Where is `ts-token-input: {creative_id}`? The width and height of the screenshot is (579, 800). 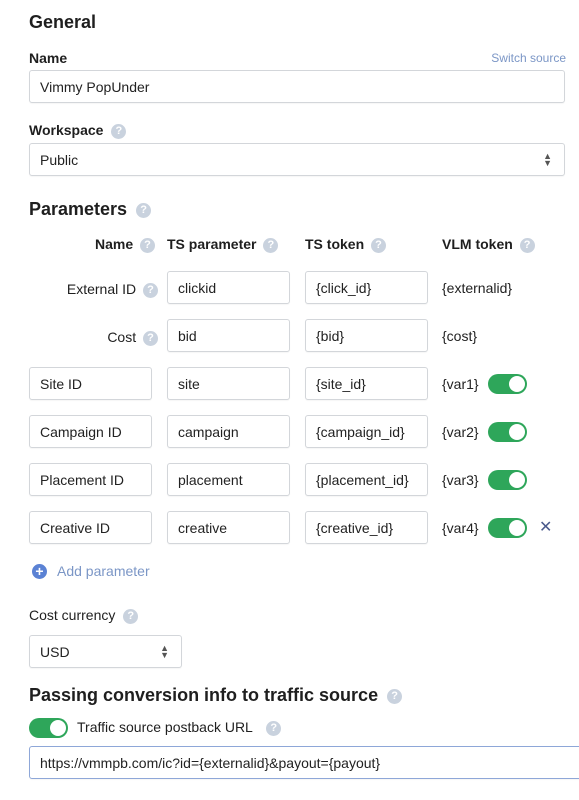 ts-token-input: {creative_id} is located at coordinates (366, 527).